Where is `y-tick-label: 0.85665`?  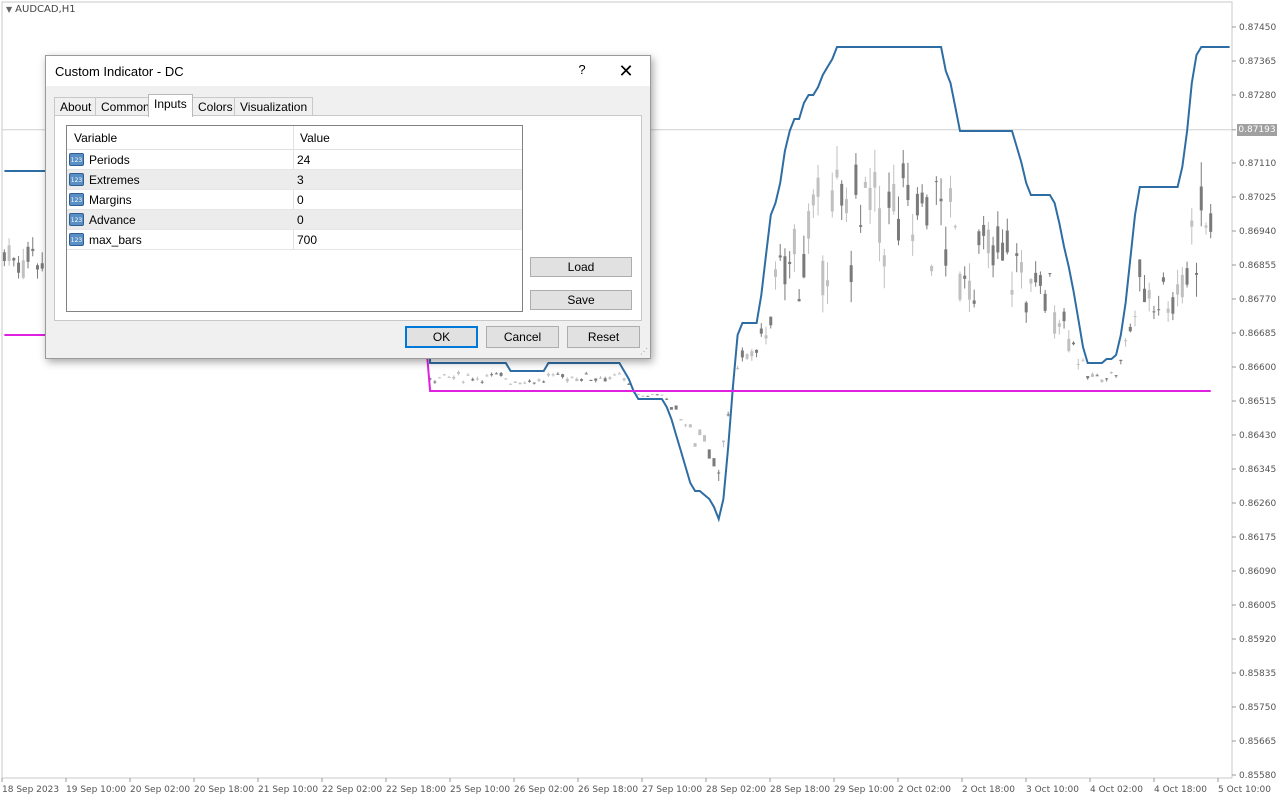 y-tick-label: 0.85665 is located at coordinates (1257, 742).